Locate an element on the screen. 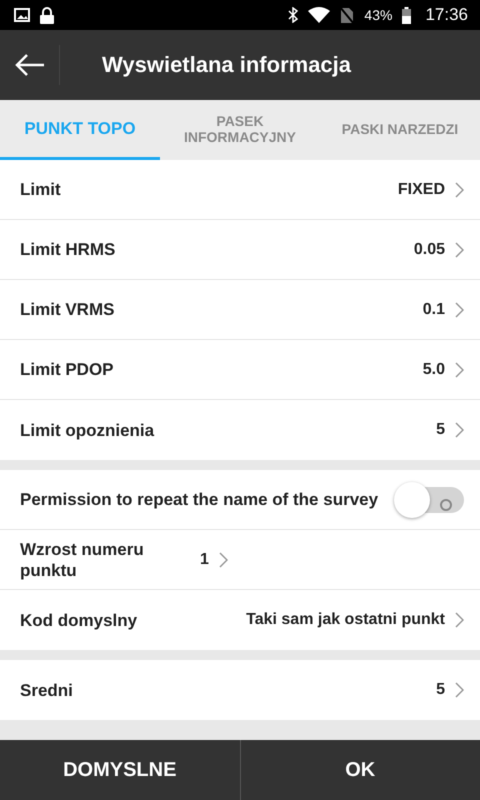 The width and height of the screenshot is (480, 800). setting-label: Limit is located at coordinates (41, 189).